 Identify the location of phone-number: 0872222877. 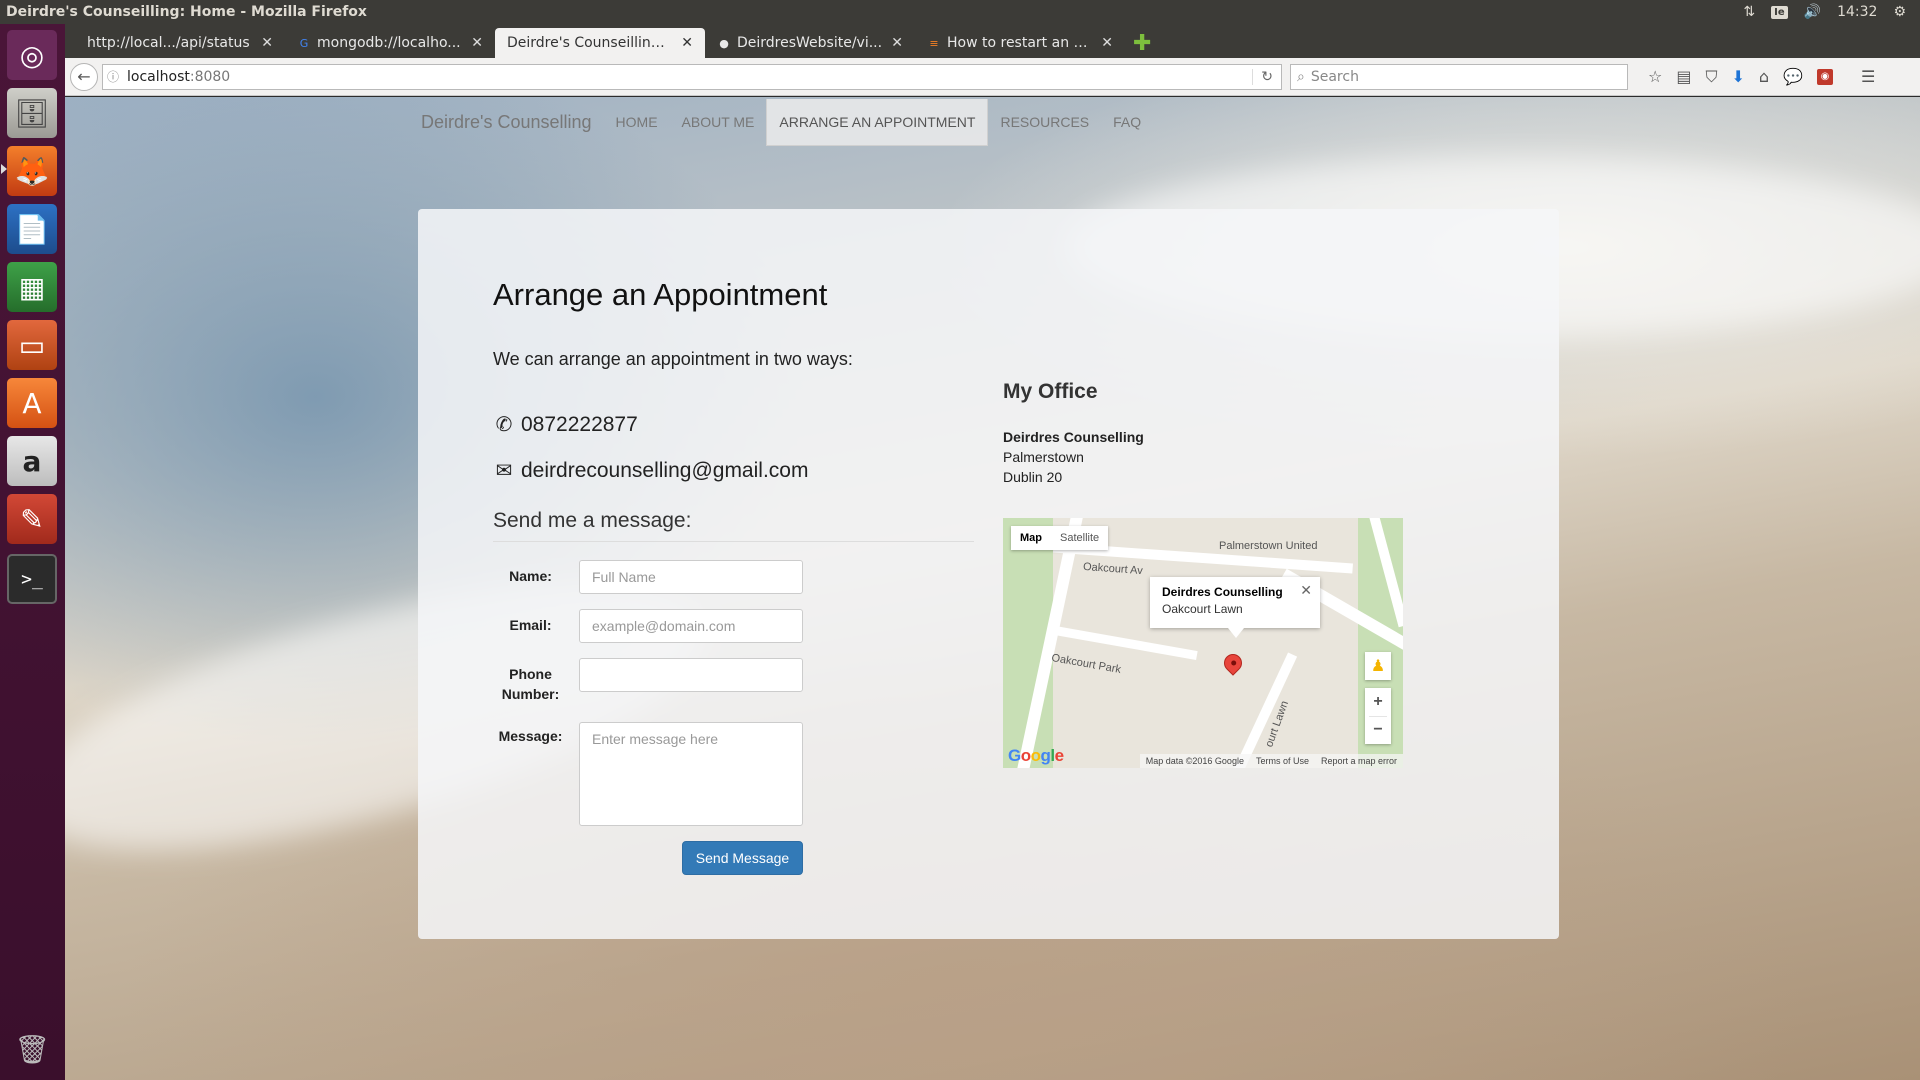
(579, 424).